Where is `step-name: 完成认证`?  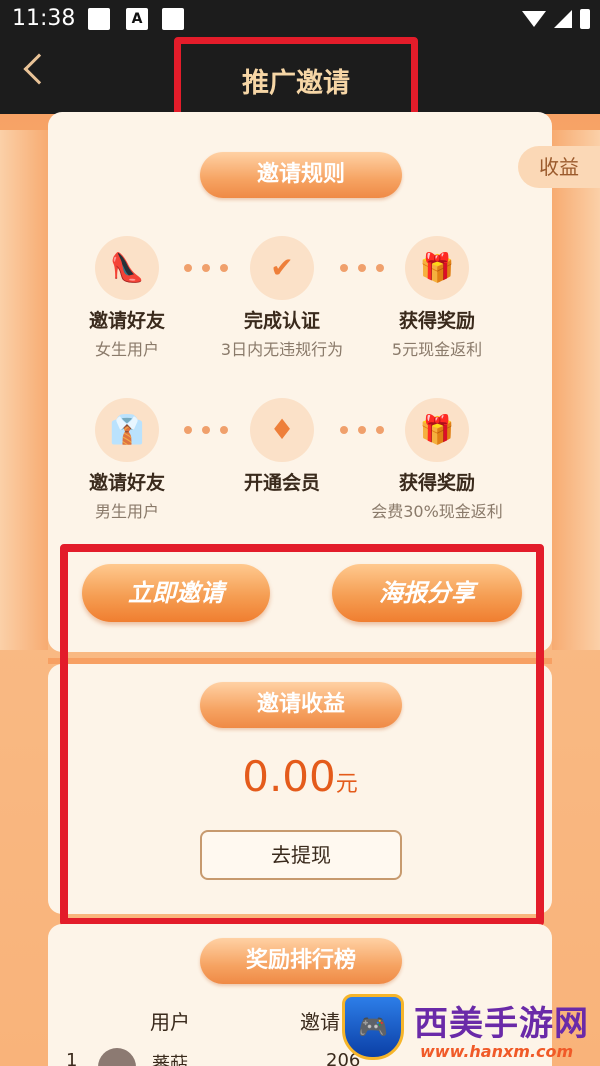 step-name: 完成认证 is located at coordinates (281, 321).